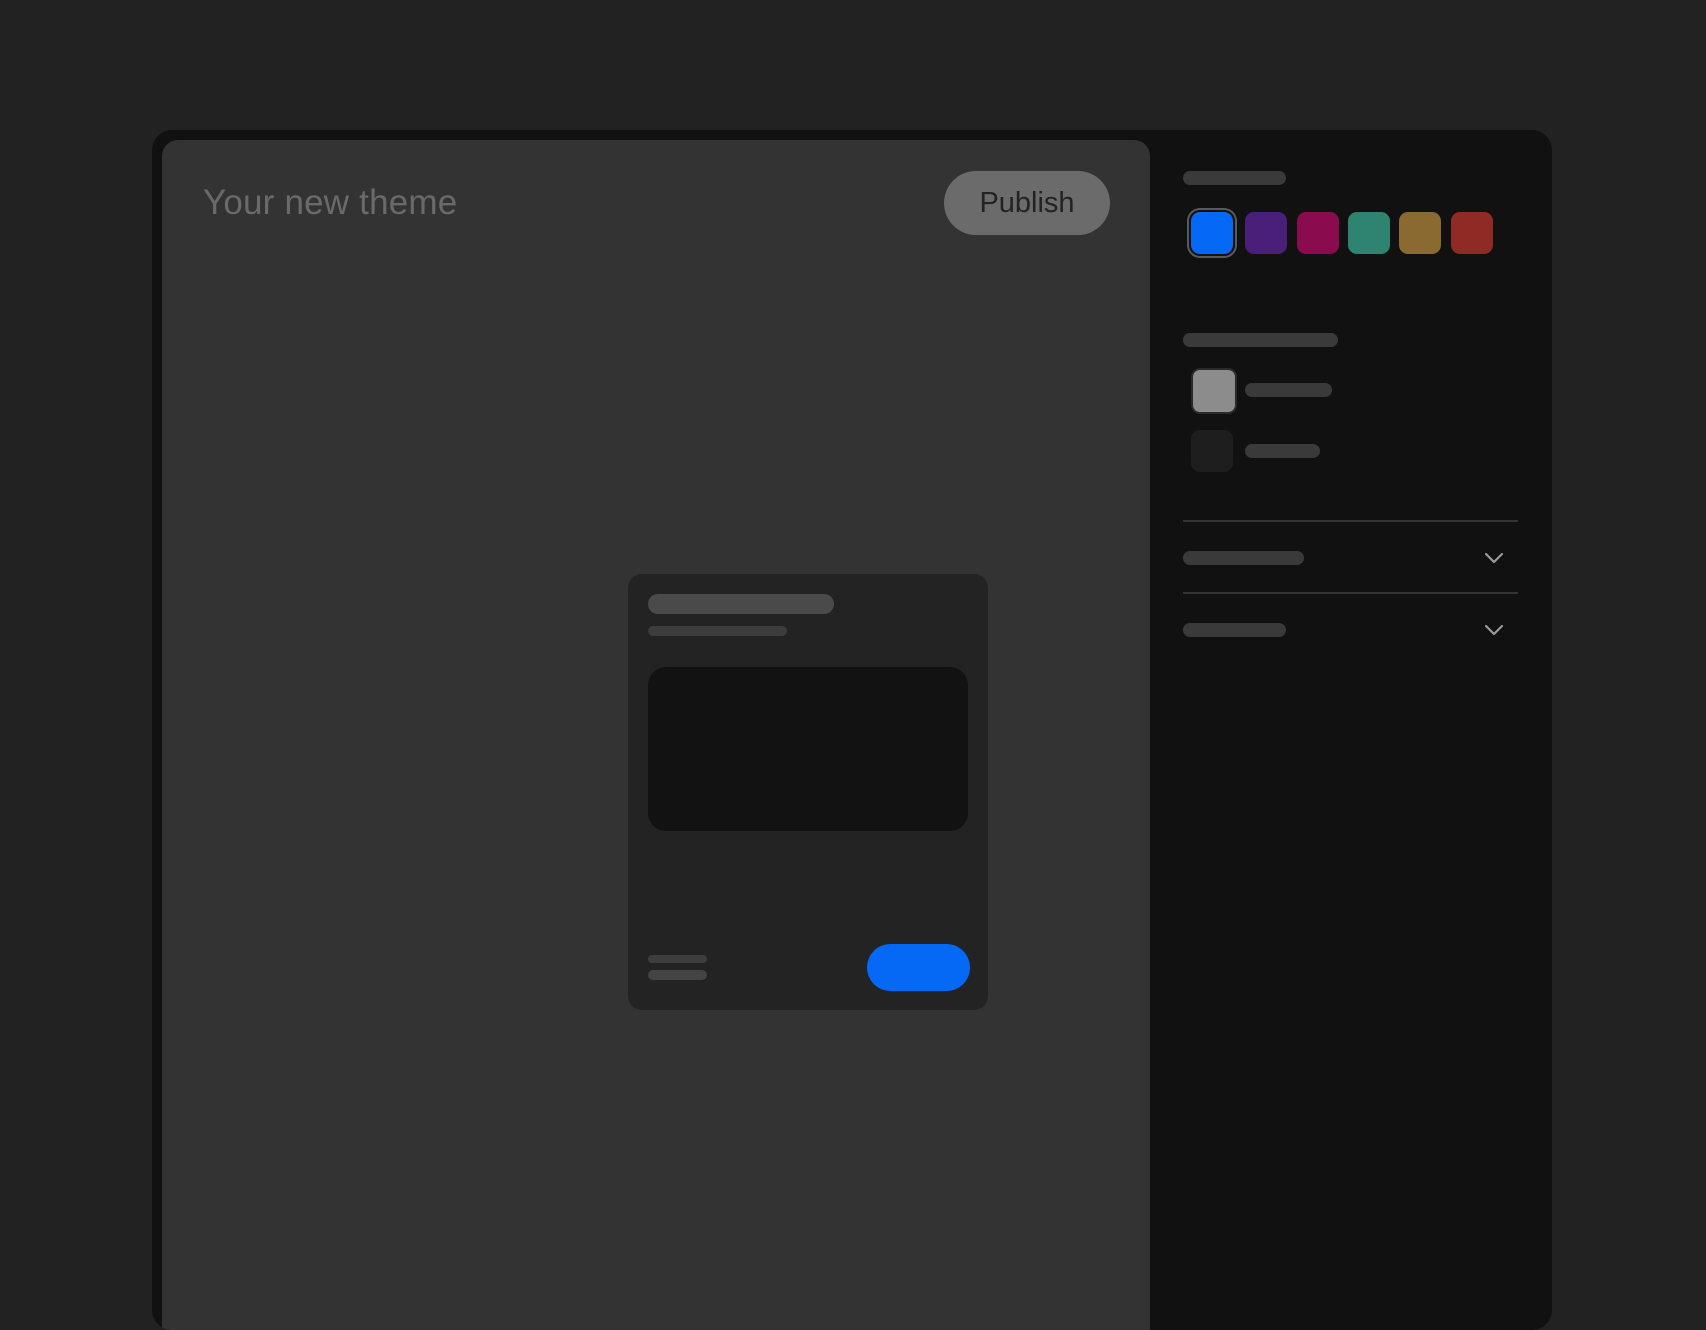 The height and width of the screenshot is (1330, 1706). Describe the element at coordinates (808, 749) in the screenshot. I see `card-media-placeholder` at that location.